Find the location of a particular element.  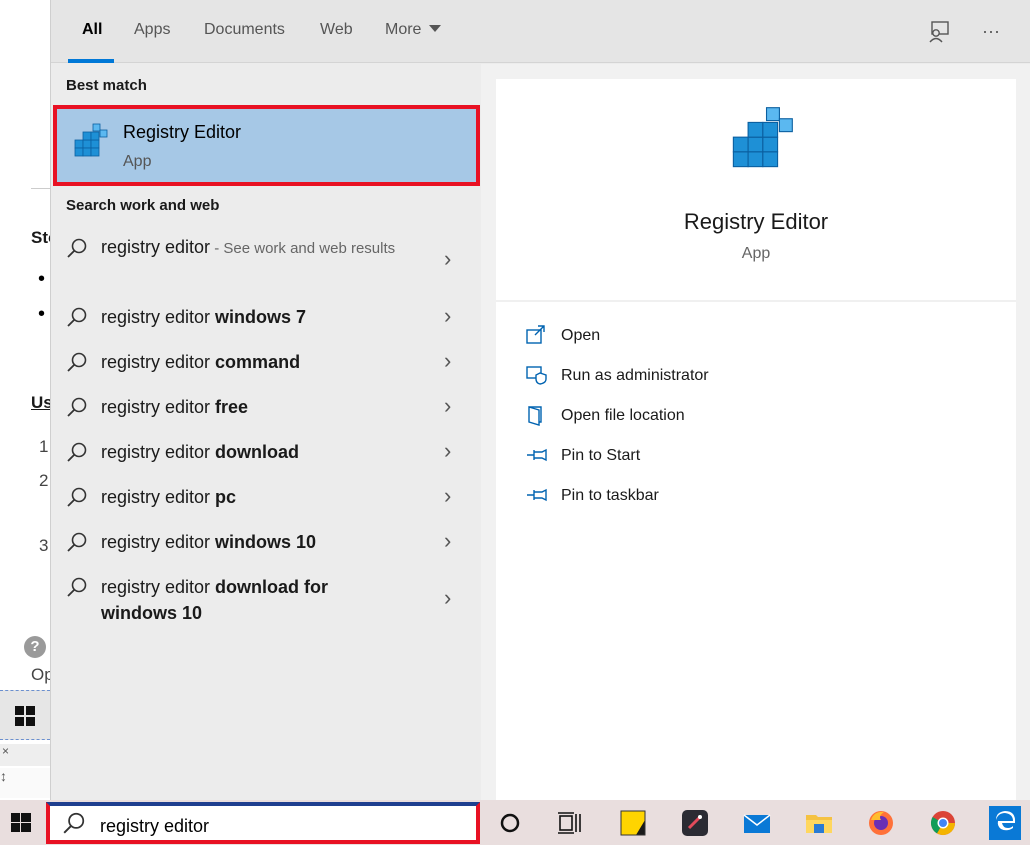

list-item: registry editor command › is located at coordinates (266, 363).